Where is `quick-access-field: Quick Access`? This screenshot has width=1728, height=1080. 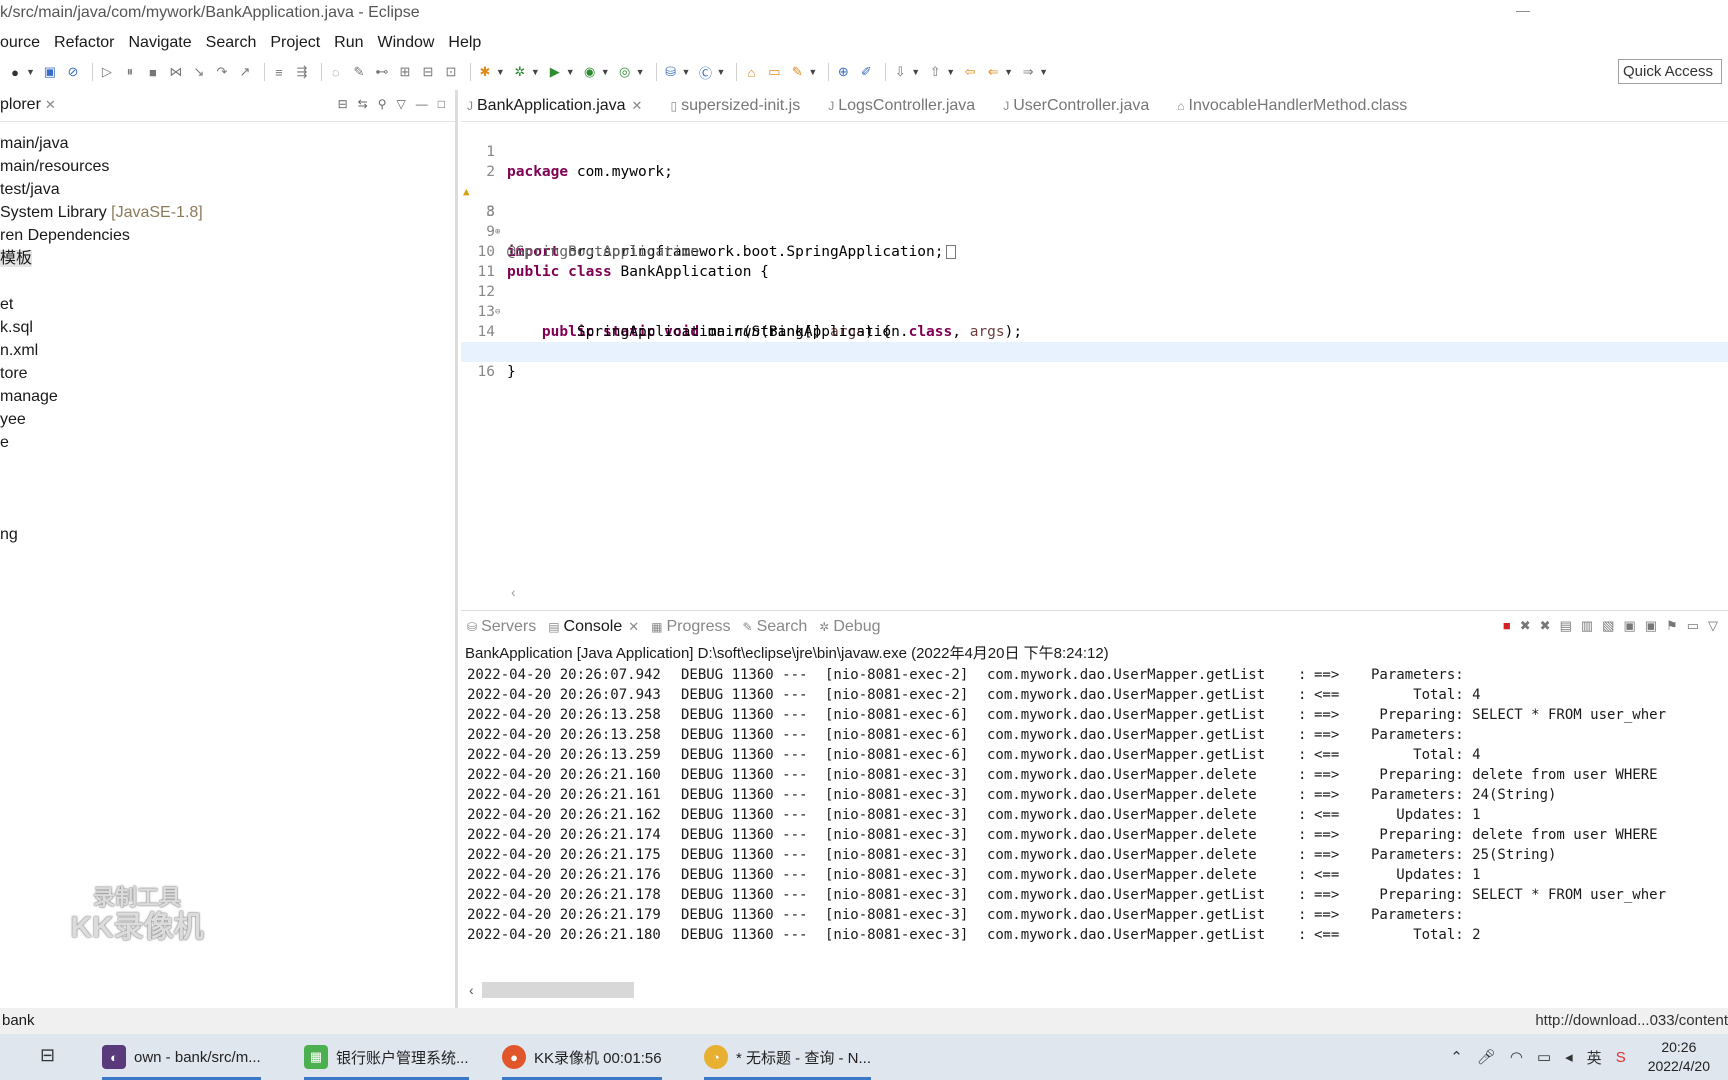
quick-access-field: Quick Access is located at coordinates (1670, 71).